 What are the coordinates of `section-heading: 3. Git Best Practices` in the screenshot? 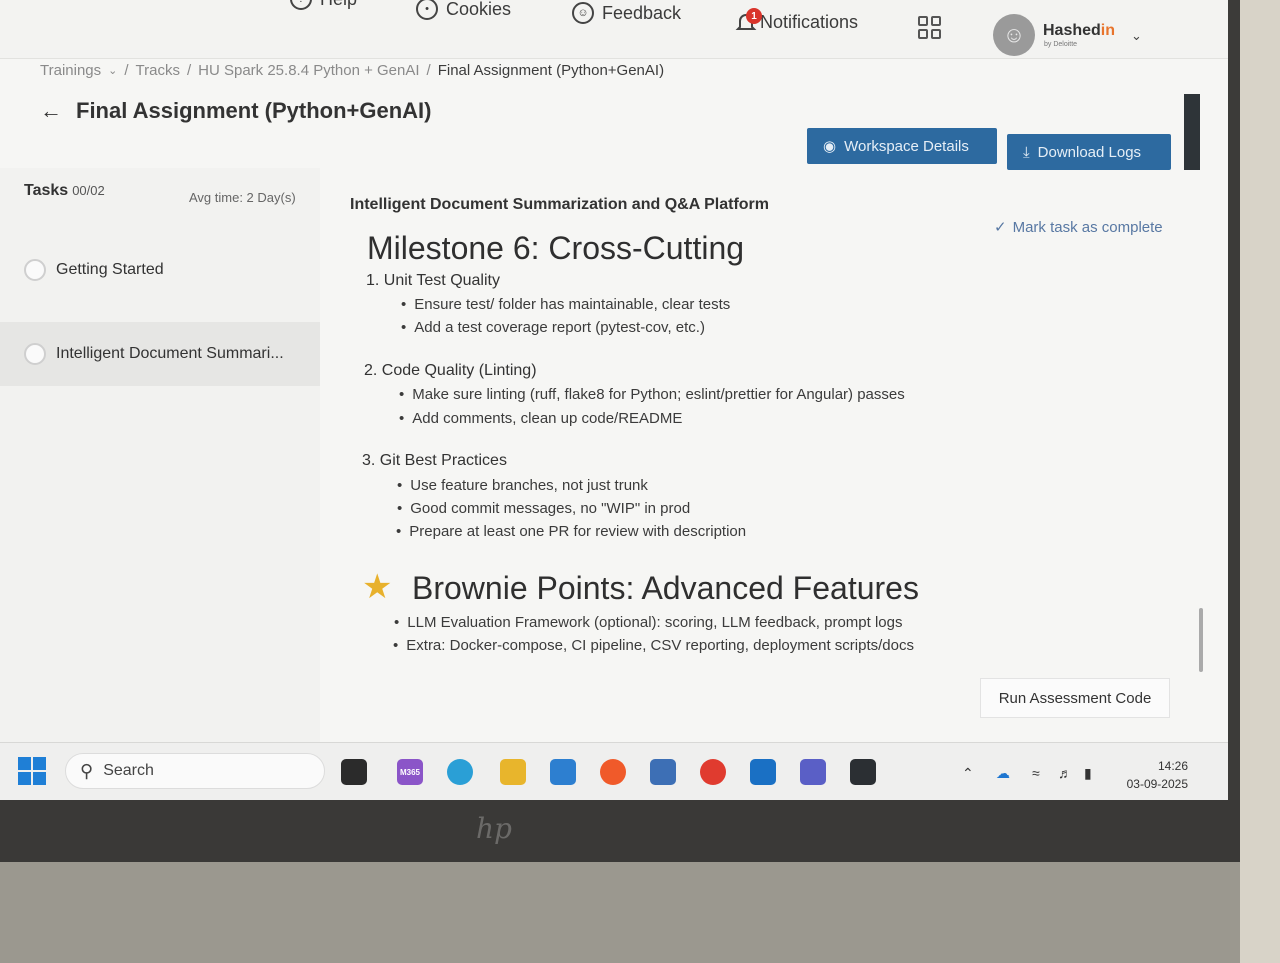 It's located at (434, 460).